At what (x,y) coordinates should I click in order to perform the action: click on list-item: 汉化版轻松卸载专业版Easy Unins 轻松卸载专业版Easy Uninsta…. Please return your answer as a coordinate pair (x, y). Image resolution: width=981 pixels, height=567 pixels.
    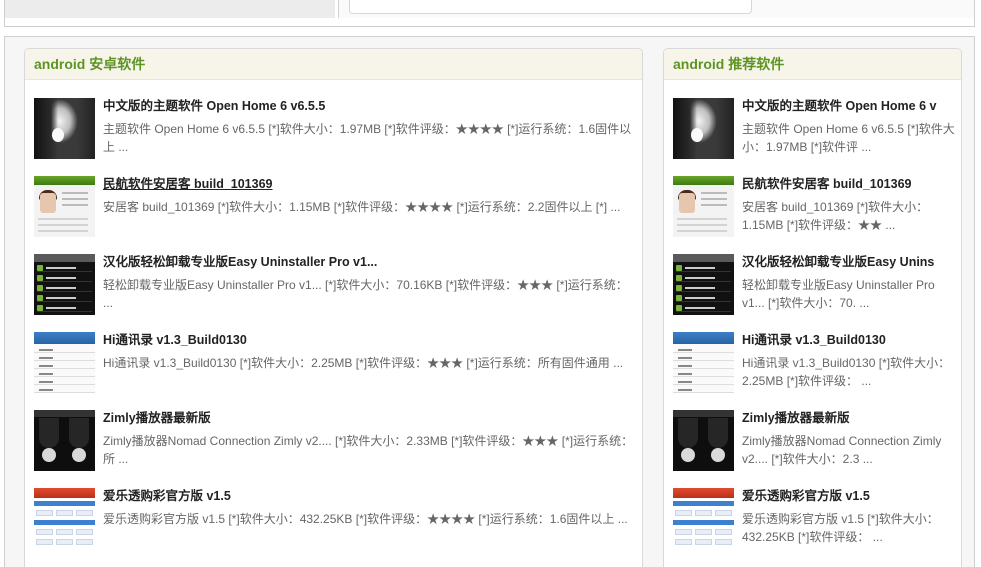
    Looking at the image, I should click on (814, 293).